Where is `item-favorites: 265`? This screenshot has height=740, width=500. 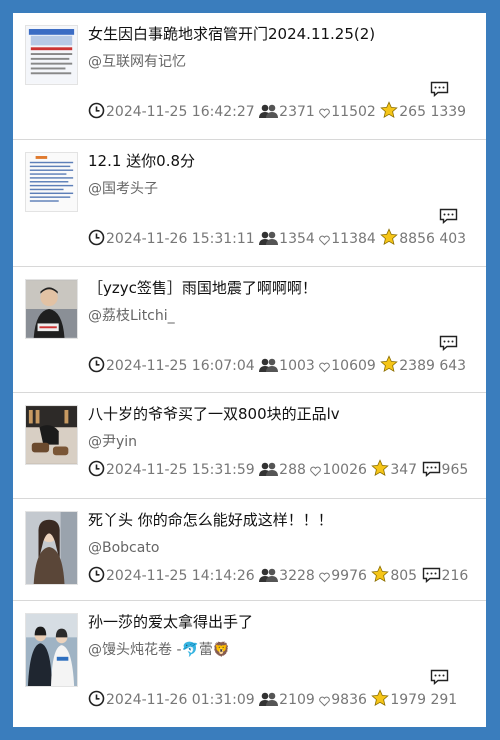 item-favorites: 265 is located at coordinates (412, 112).